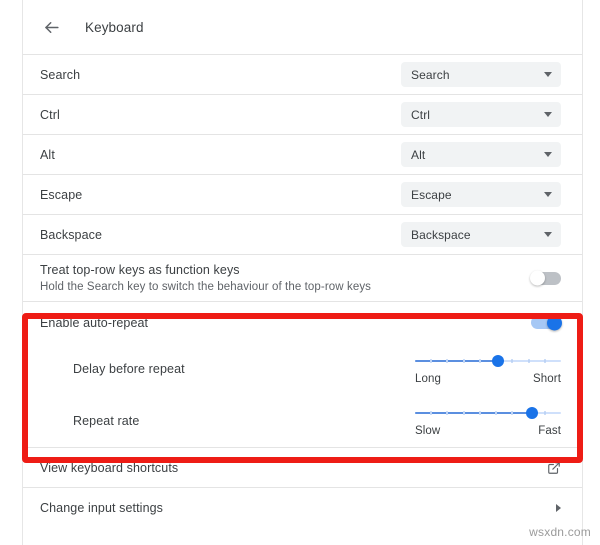  Describe the element at coordinates (481, 154) in the screenshot. I see `dropdown-alt: Alt` at that location.